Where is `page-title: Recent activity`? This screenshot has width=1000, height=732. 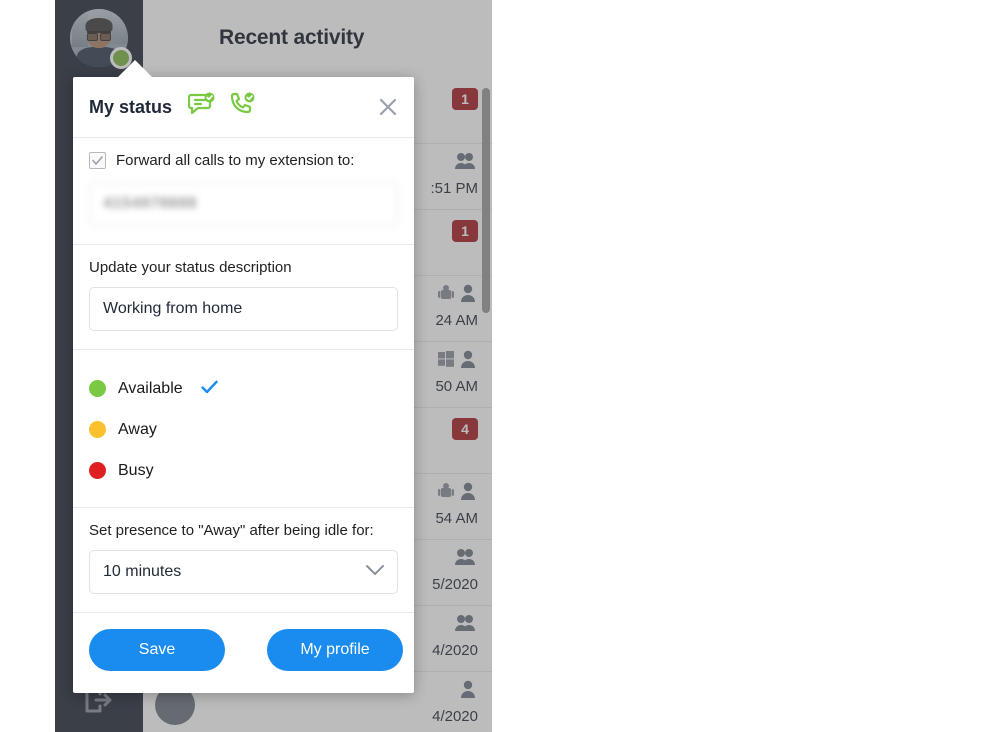 page-title: Recent activity is located at coordinates (292, 37).